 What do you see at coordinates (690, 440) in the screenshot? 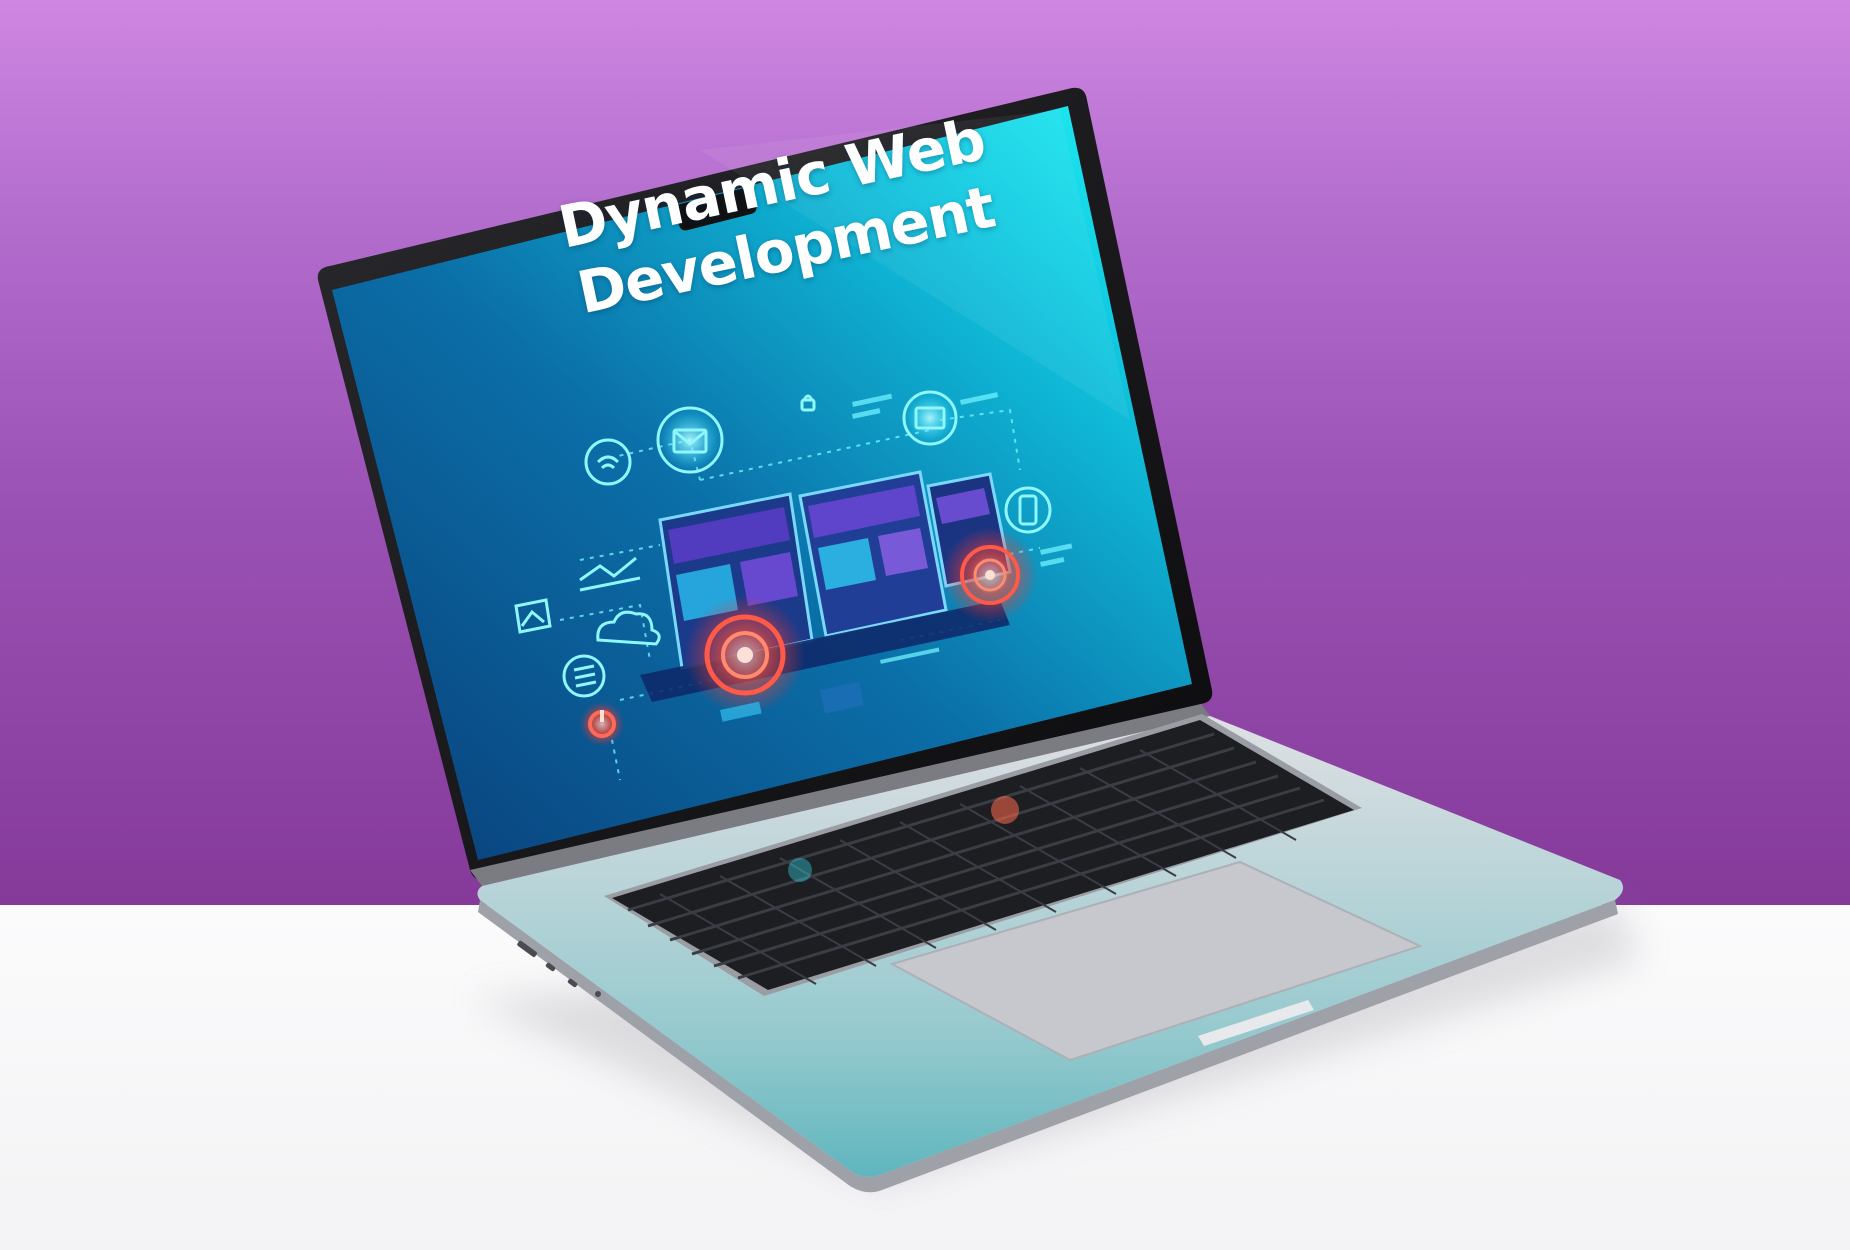
I see `mail-icon` at bounding box center [690, 440].